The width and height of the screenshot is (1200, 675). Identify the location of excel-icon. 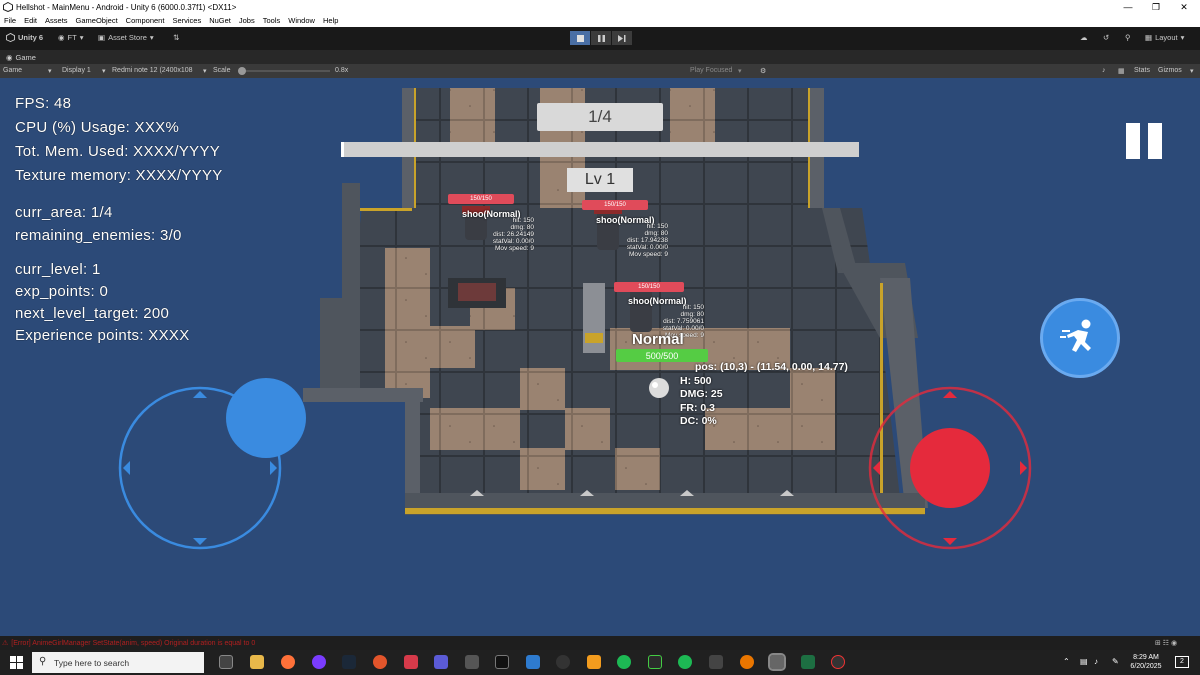
(808, 662).